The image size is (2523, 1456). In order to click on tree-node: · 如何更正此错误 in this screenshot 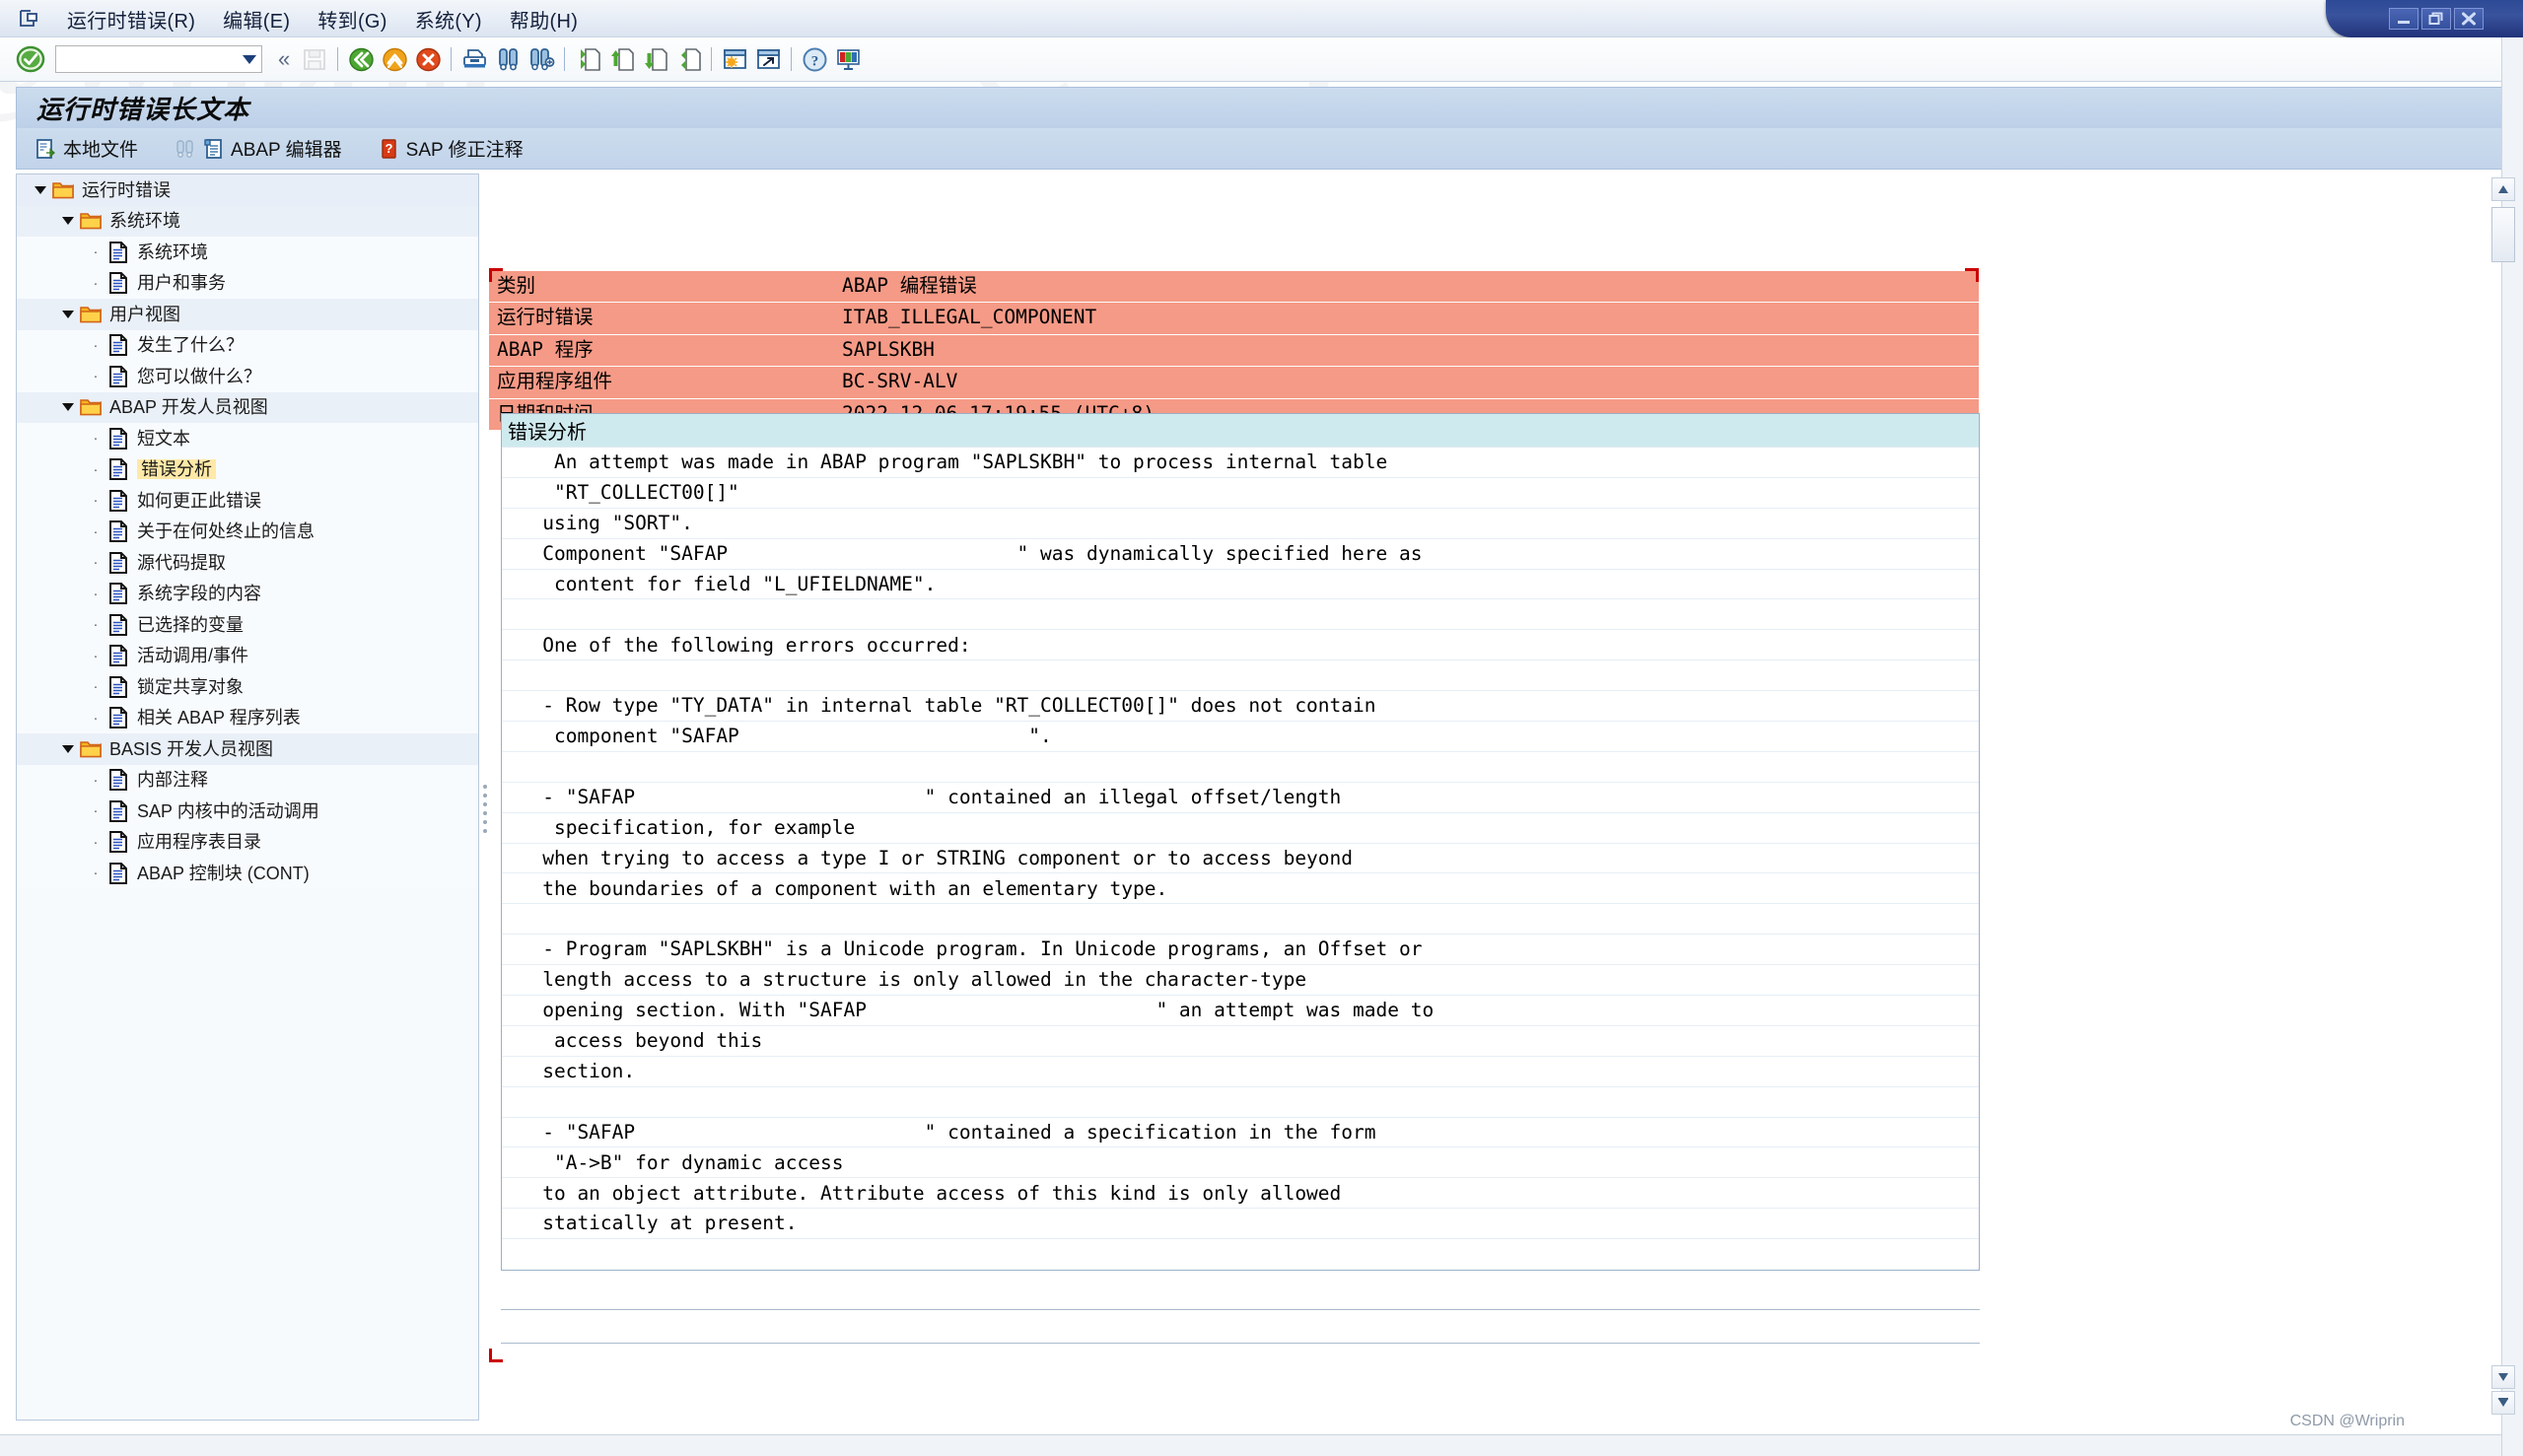, I will do `click(247, 501)`.